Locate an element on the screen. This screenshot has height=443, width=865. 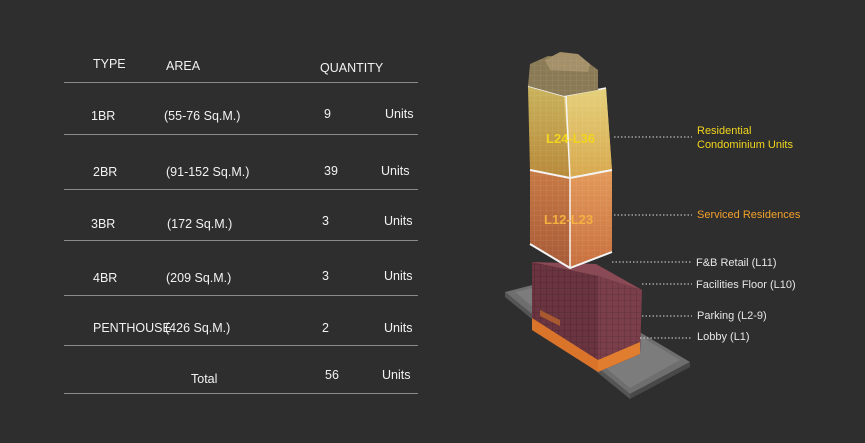
podium is located at coordinates (587, 317).